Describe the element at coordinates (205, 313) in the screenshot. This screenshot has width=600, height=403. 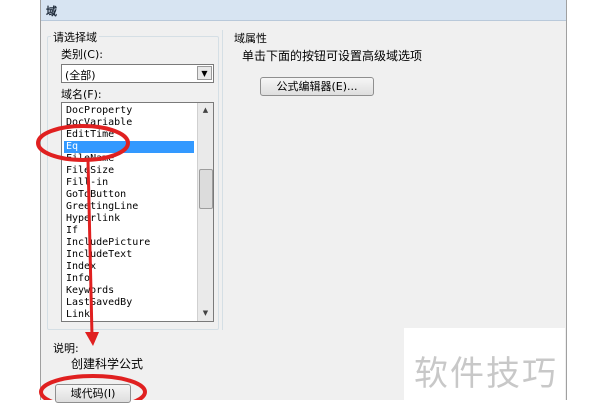
I see `scroll-down-arrow-icon: ▼` at that location.